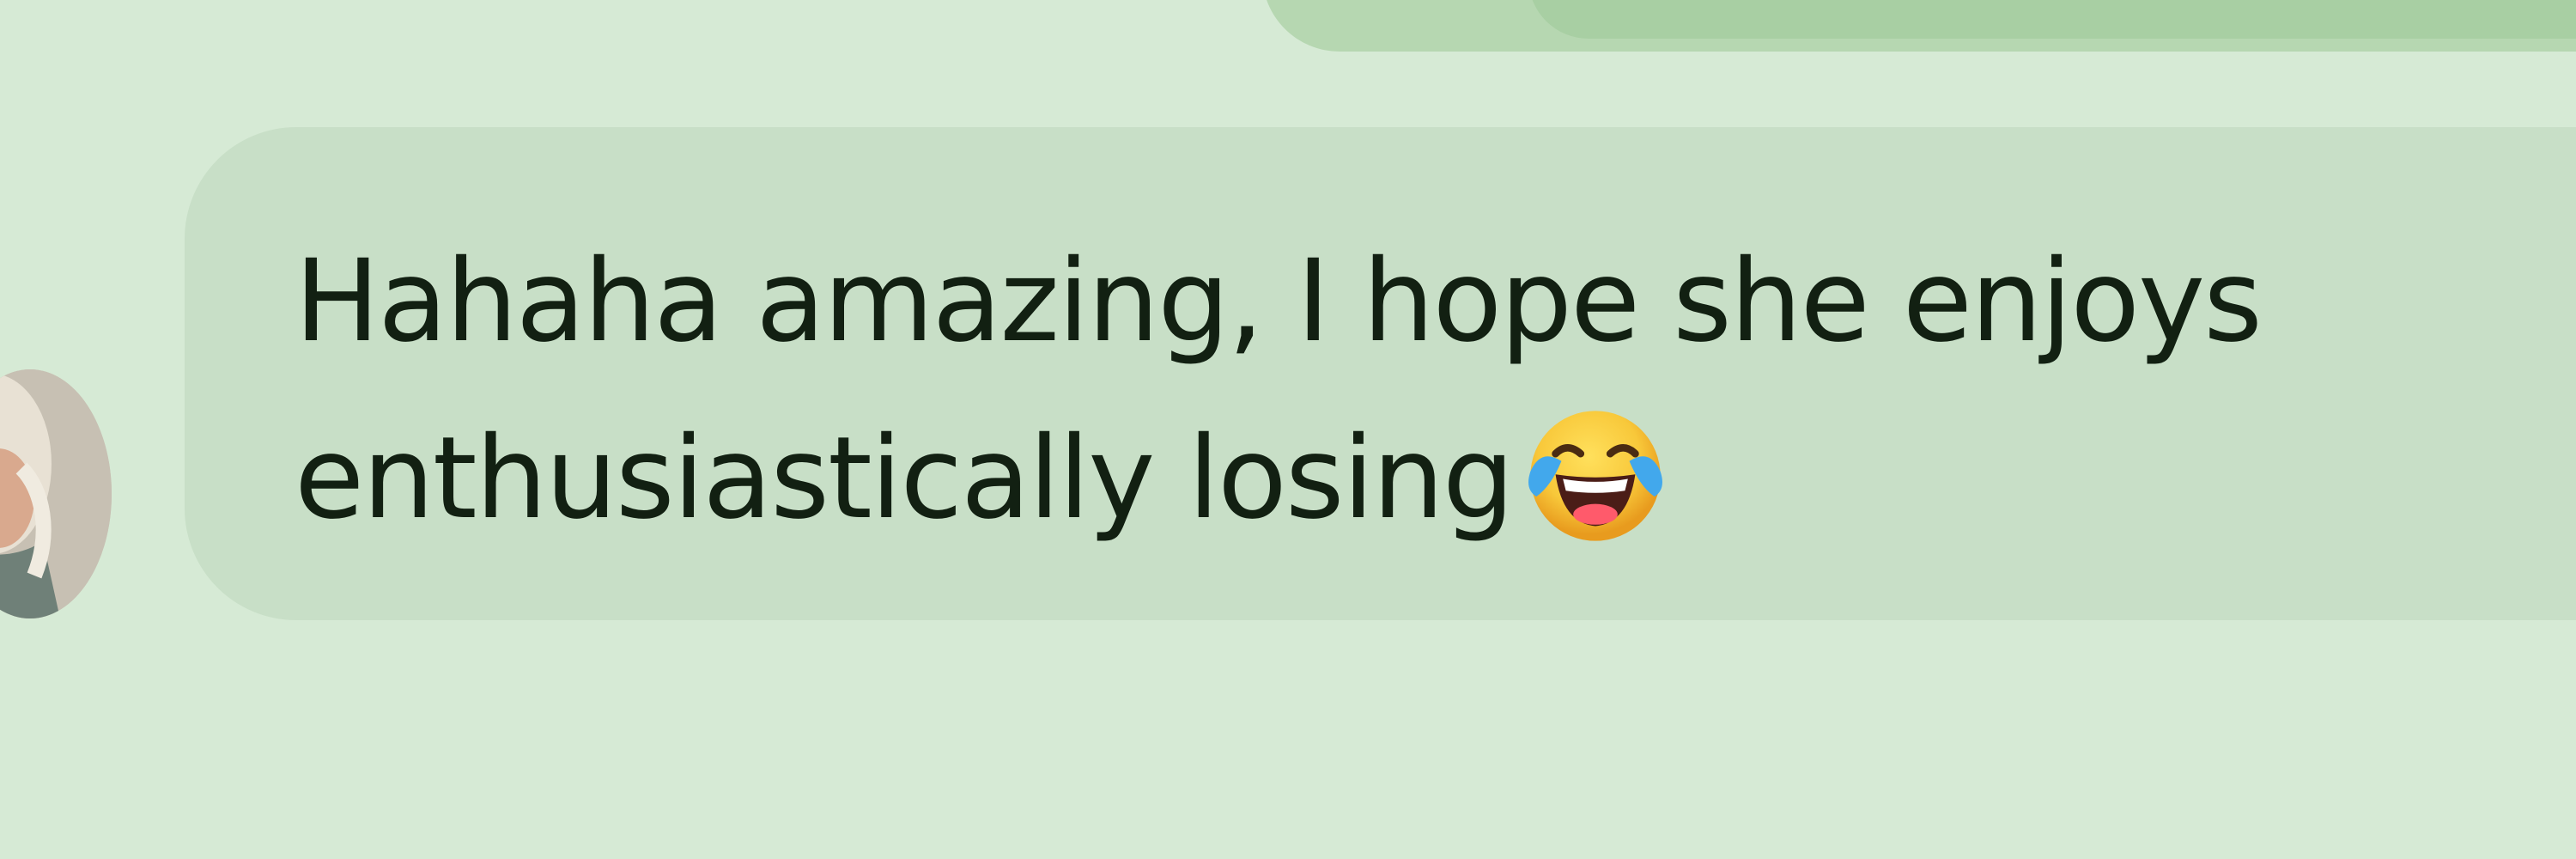  Describe the element at coordinates (905, 478) in the screenshot. I see `message-line-2: enthusiastically losing` at that location.